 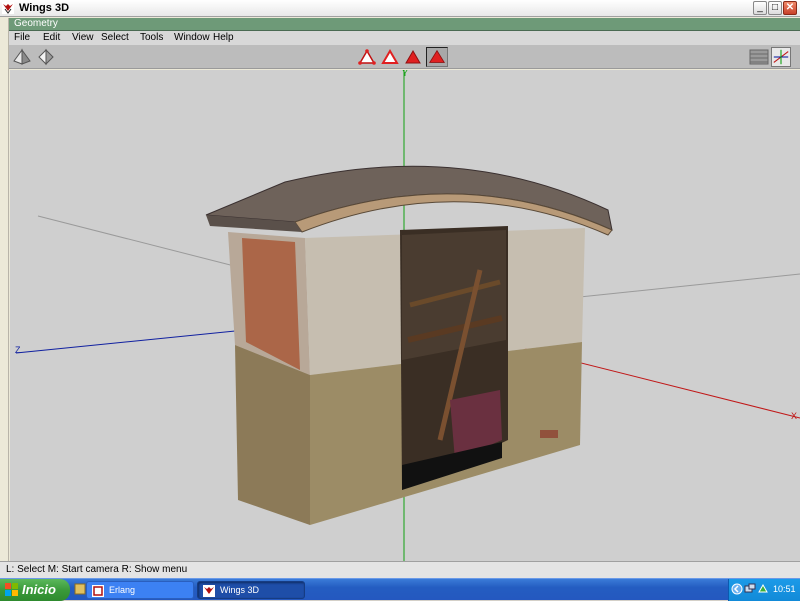 What do you see at coordinates (122, 590) in the screenshot?
I see `task-erlang-label: Erlang` at bounding box center [122, 590].